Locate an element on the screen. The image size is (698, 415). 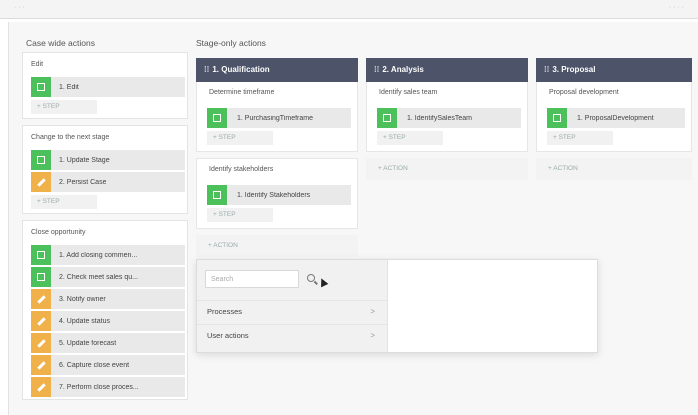
stage-title: 2. Analysis is located at coordinates (403, 69).